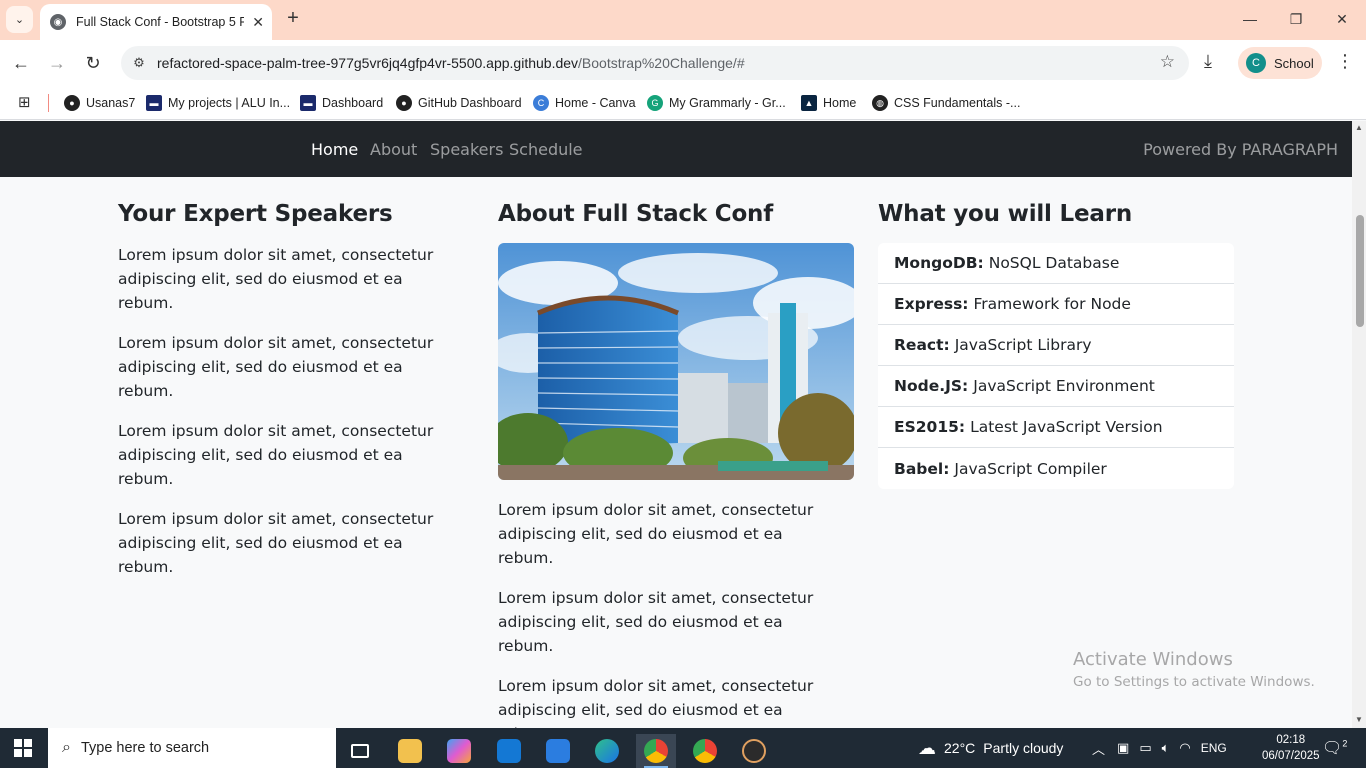  Describe the element at coordinates (258, 22) in the screenshot. I see `close-tab-icon: ✕` at that location.